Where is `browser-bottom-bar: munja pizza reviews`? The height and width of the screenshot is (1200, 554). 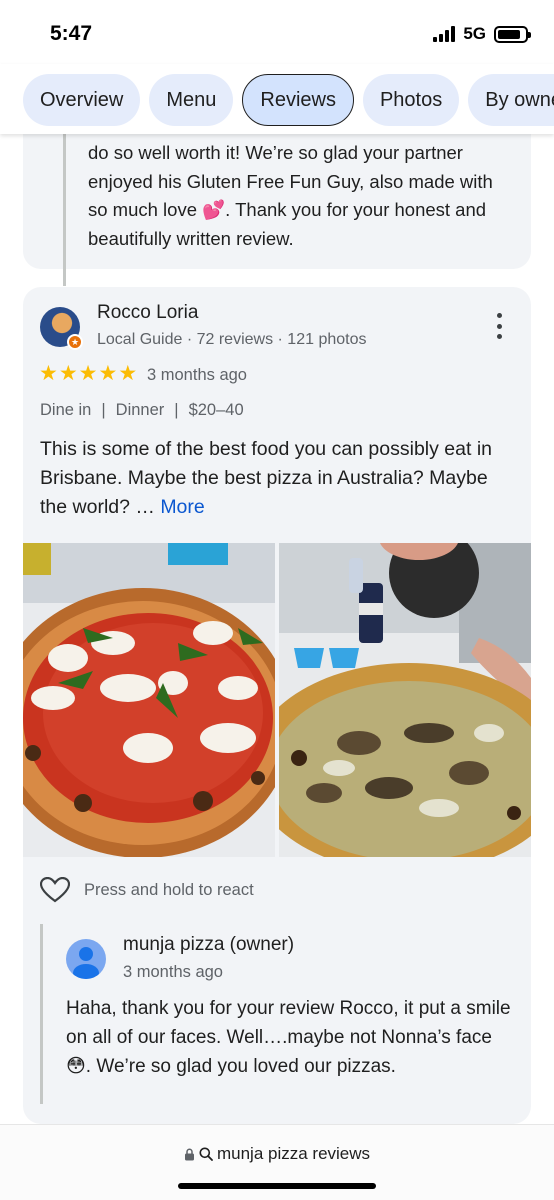 browser-bottom-bar: munja pizza reviews is located at coordinates (277, 1162).